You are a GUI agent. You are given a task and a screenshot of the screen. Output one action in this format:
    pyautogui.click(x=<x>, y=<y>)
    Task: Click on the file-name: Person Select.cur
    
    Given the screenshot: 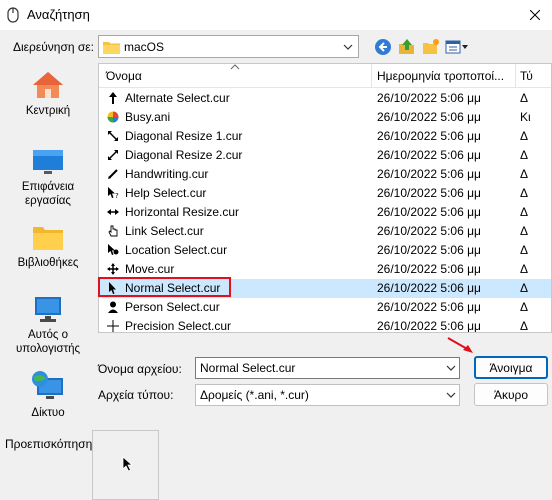 What is the action you would take?
    pyautogui.click(x=172, y=307)
    